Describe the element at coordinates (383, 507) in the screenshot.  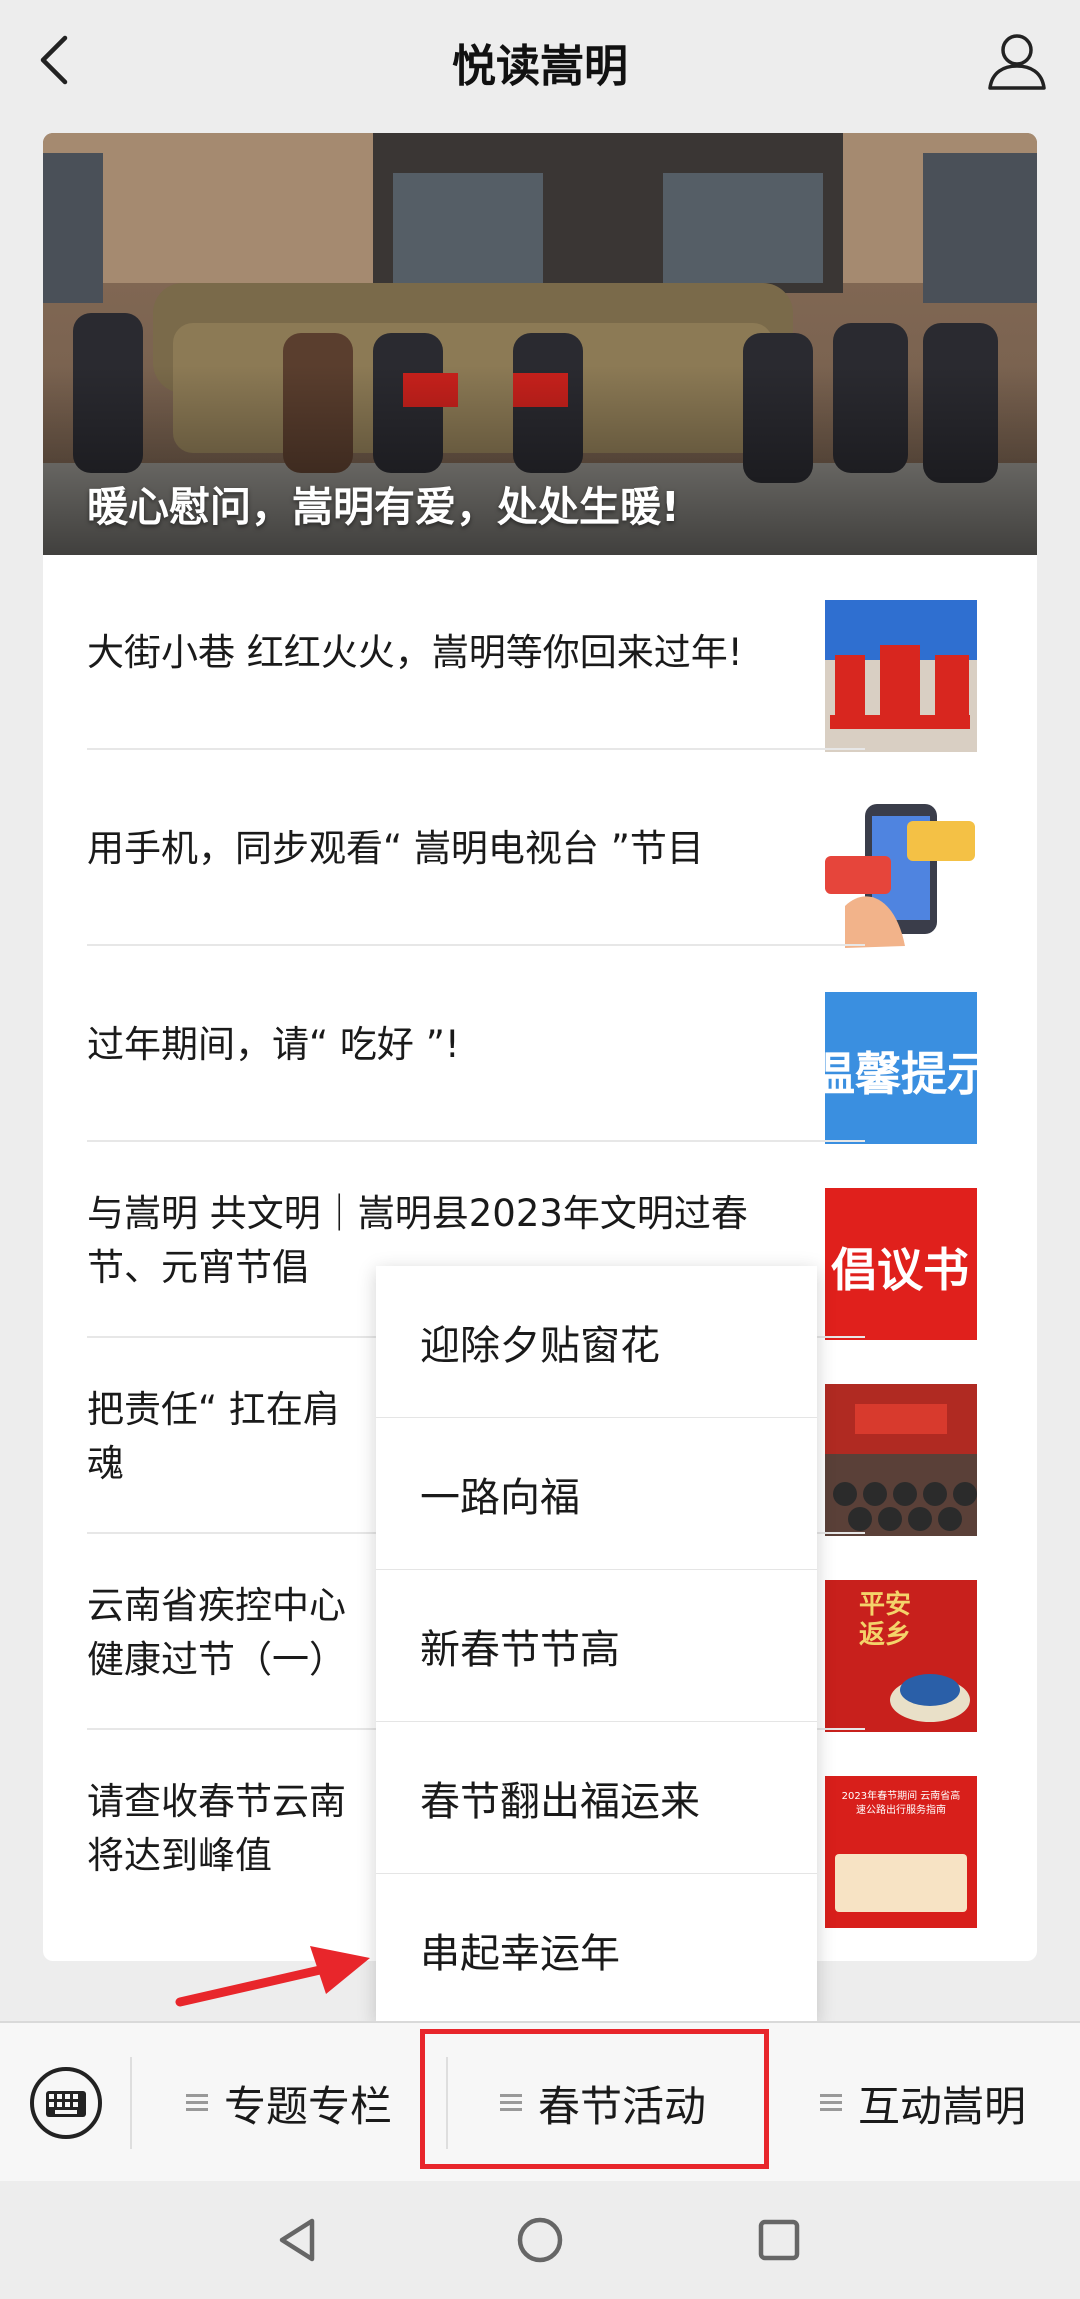
I see `hero-caption: 暖心慰问，嵩明有爱，处处生暖!` at that location.